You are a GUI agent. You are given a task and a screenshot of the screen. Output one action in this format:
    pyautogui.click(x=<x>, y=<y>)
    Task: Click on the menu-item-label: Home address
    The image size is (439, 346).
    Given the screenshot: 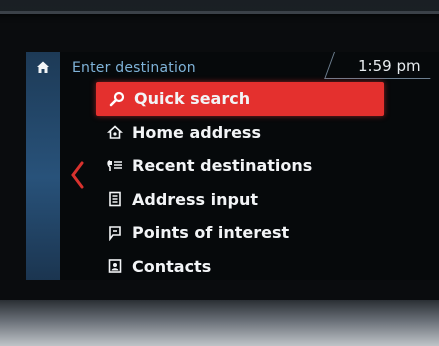 What is the action you would take?
    pyautogui.click(x=196, y=132)
    